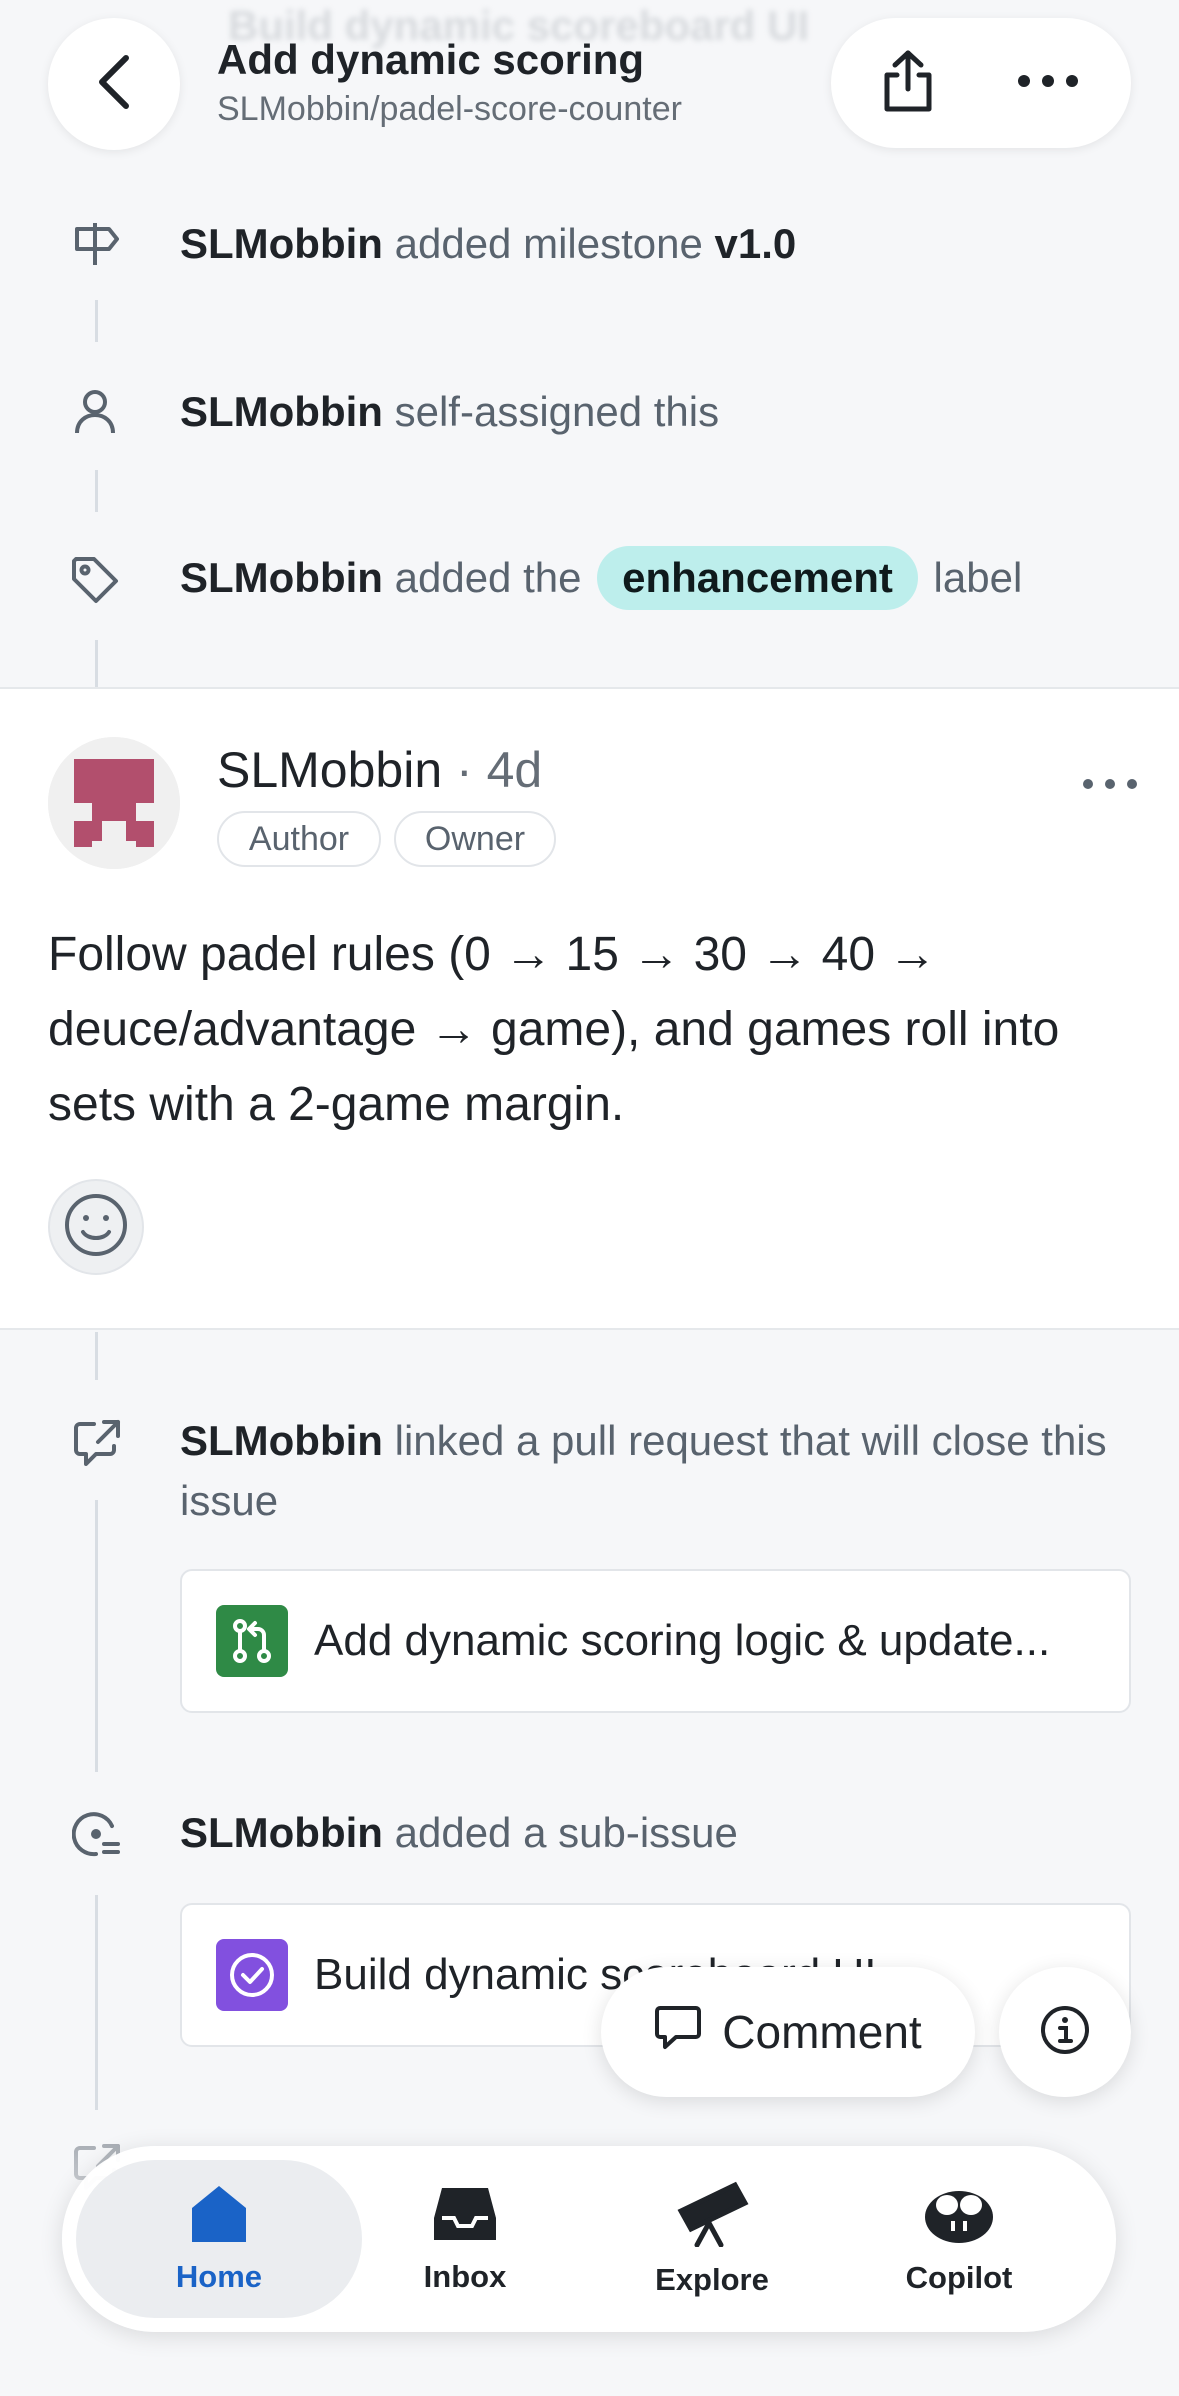  What do you see at coordinates (678, 2032) in the screenshot?
I see `comment-icon` at bounding box center [678, 2032].